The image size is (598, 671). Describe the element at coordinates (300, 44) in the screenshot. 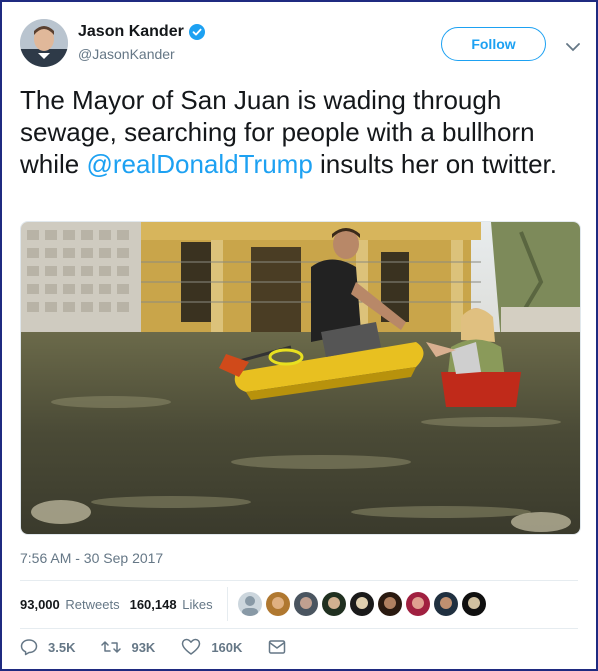

I see `tweet-header: Jason Kander @JasonKander Follow` at that location.